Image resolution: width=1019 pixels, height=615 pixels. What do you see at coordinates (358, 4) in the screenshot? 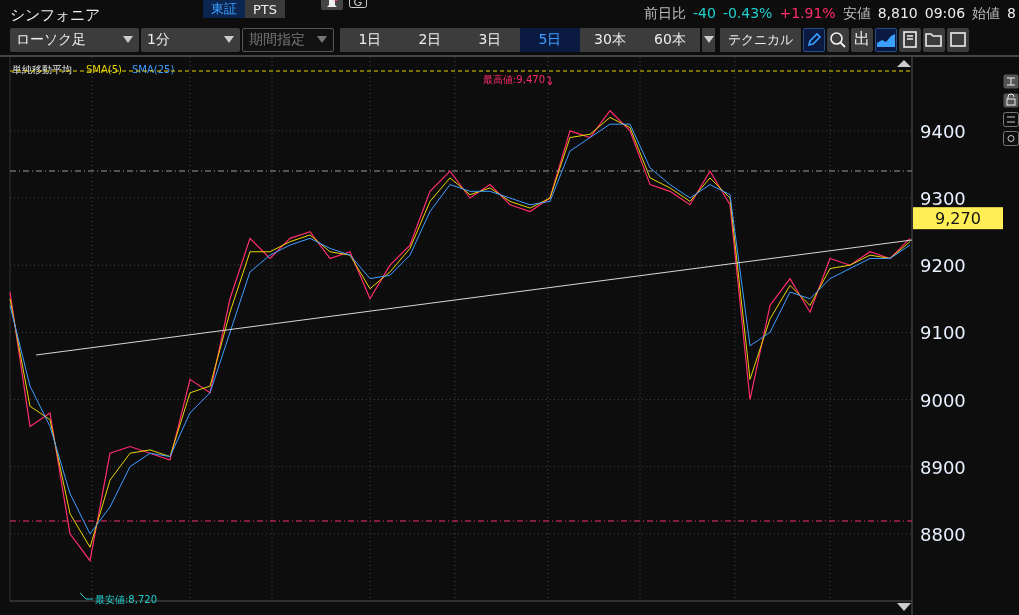
I see `g-key-icon` at bounding box center [358, 4].